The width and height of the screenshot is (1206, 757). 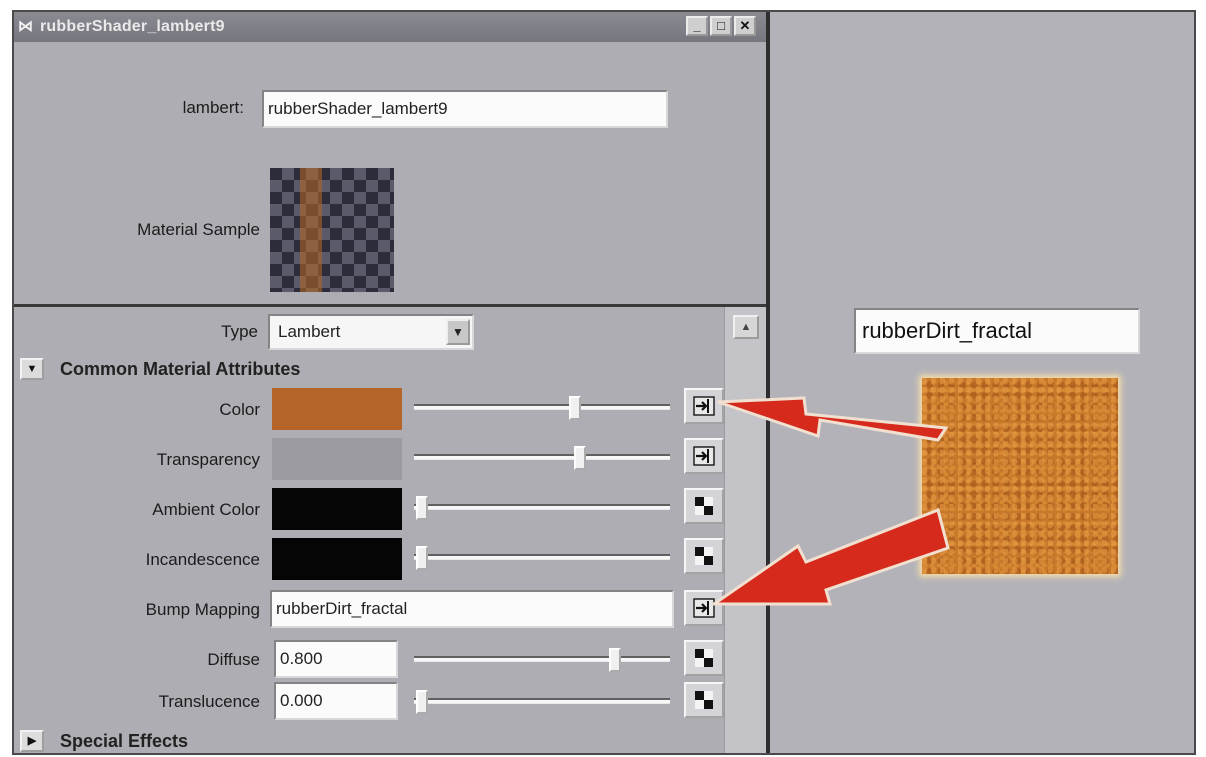 What do you see at coordinates (575, 408) in the screenshot?
I see `color-slider-thumb` at bounding box center [575, 408].